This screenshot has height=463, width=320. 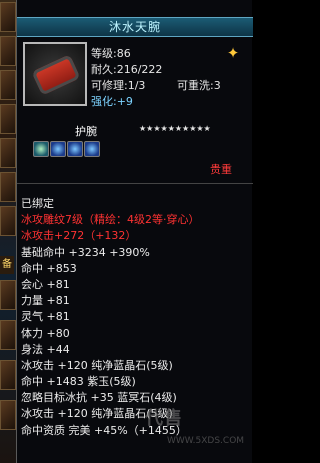 What do you see at coordinates (199, 85) in the screenshot?
I see `rewash-row: 可重洗:3` at bounding box center [199, 85].